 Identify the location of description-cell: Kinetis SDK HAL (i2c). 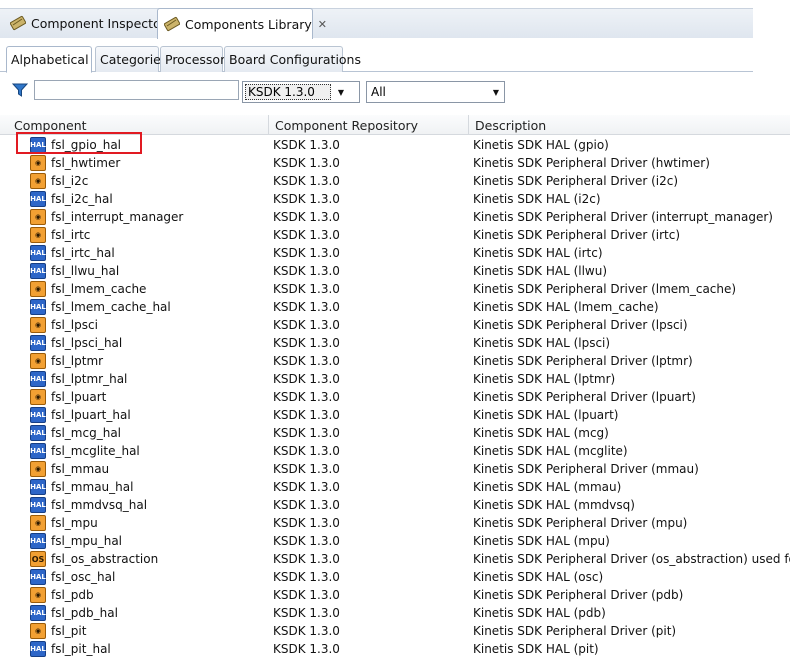
(537, 199).